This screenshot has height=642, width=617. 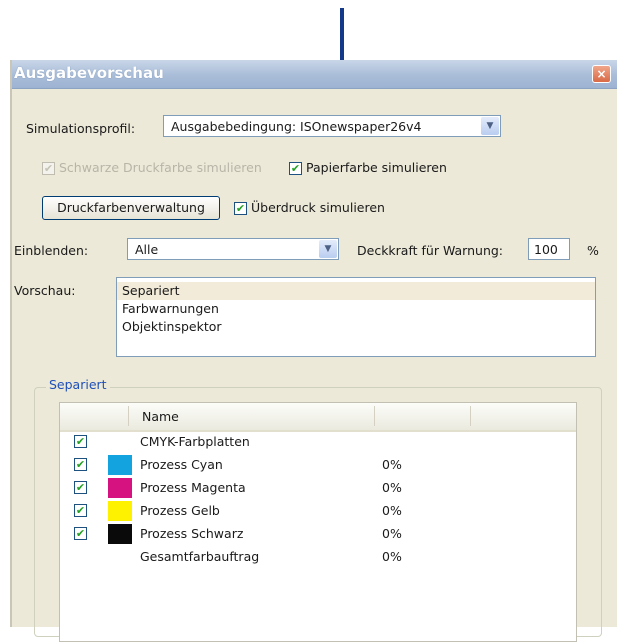 What do you see at coordinates (296, 126) in the screenshot?
I see `simulation-profile-value: Ausgabebedingung: ISOnewspaper26v4` at bounding box center [296, 126].